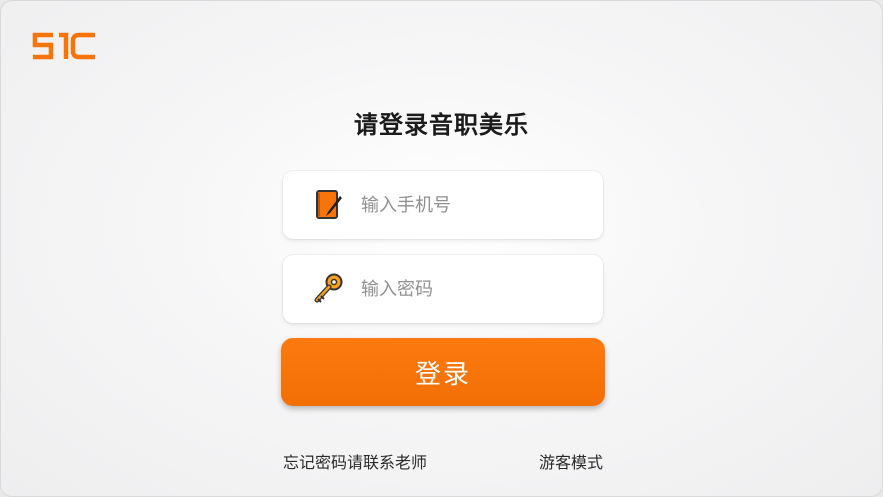 The image size is (883, 497). I want to click on forgot-password-link: 忘记密码请联系老师, so click(355, 461).